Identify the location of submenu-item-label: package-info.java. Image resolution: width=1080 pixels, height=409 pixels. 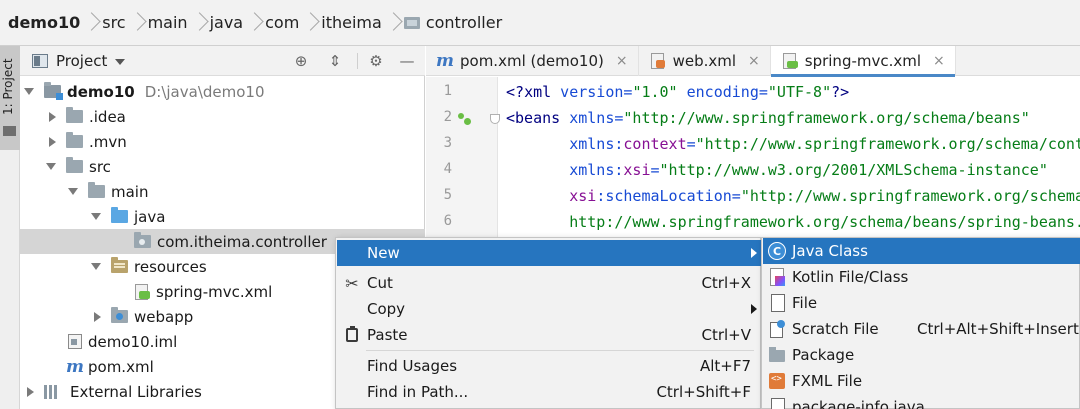
(858, 403).